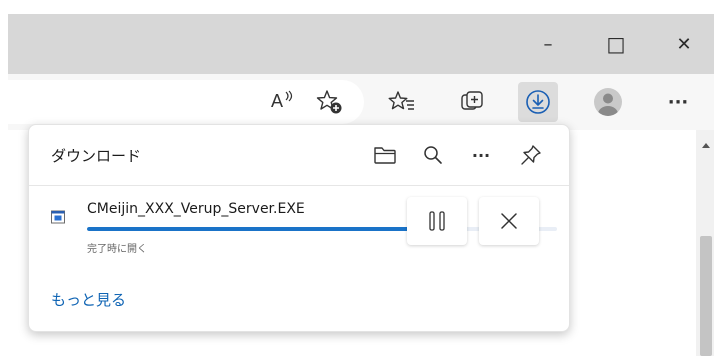 The image size is (714, 356). I want to click on pin-icon, so click(531, 155).